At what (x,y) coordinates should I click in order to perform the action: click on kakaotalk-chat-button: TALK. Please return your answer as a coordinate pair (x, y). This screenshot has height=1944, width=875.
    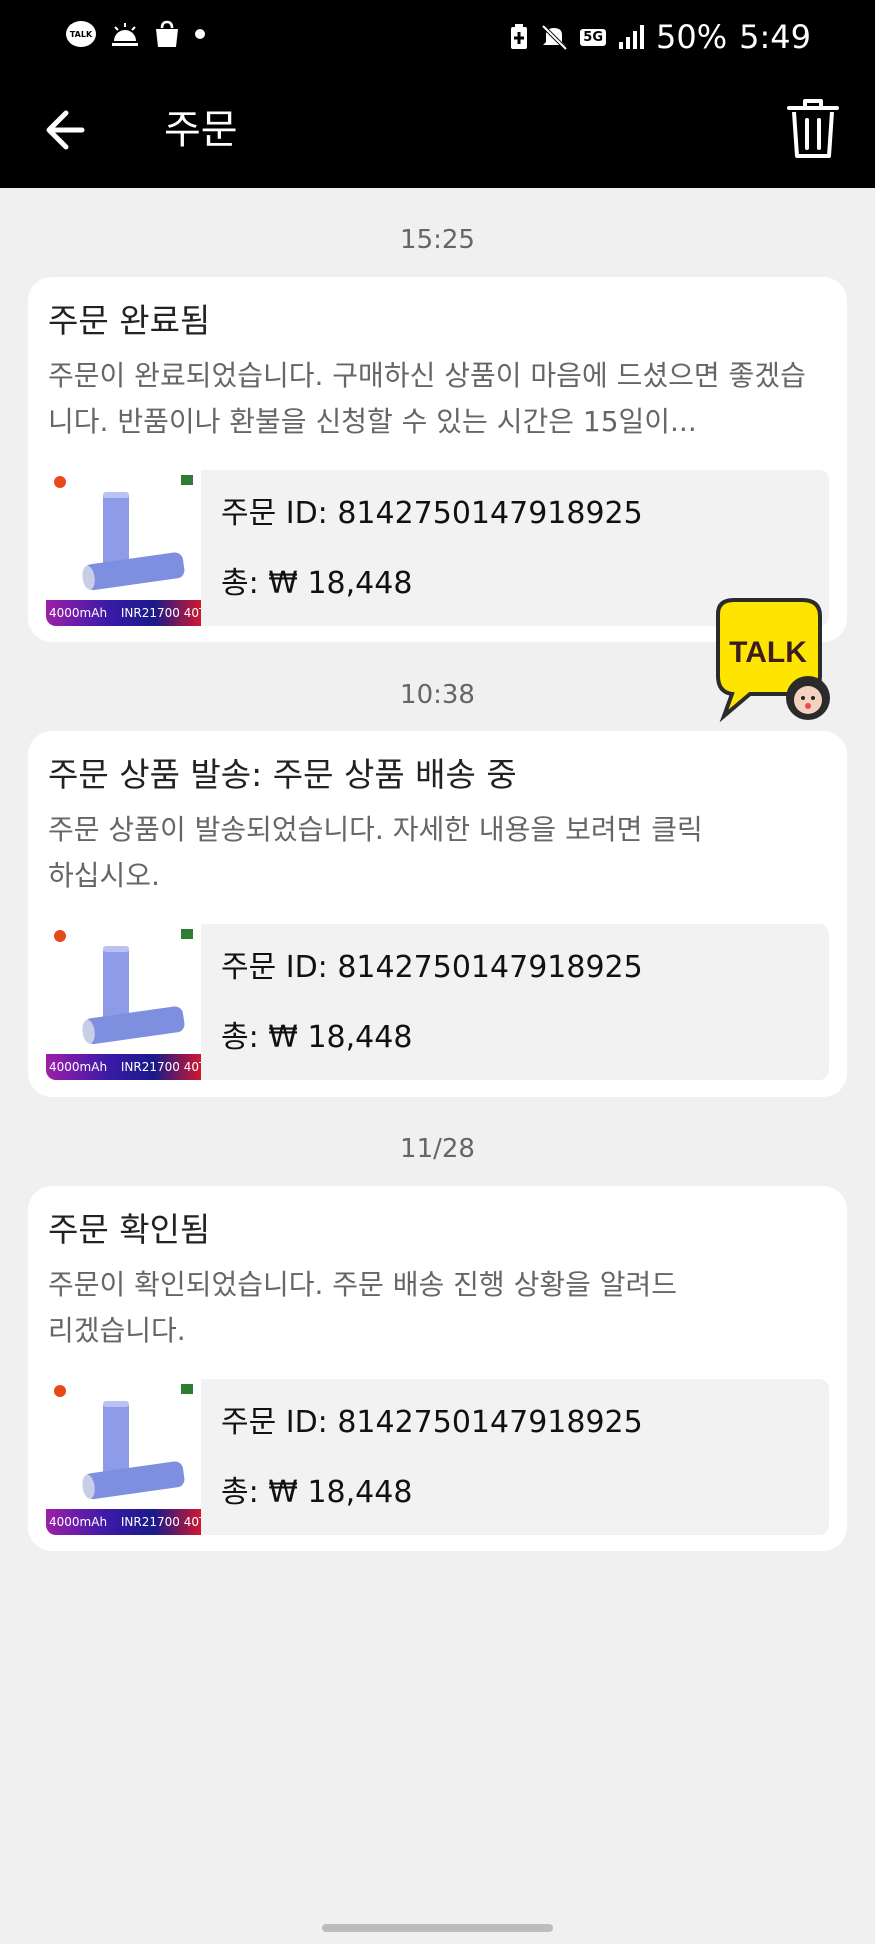
    Looking at the image, I should click on (770, 661).